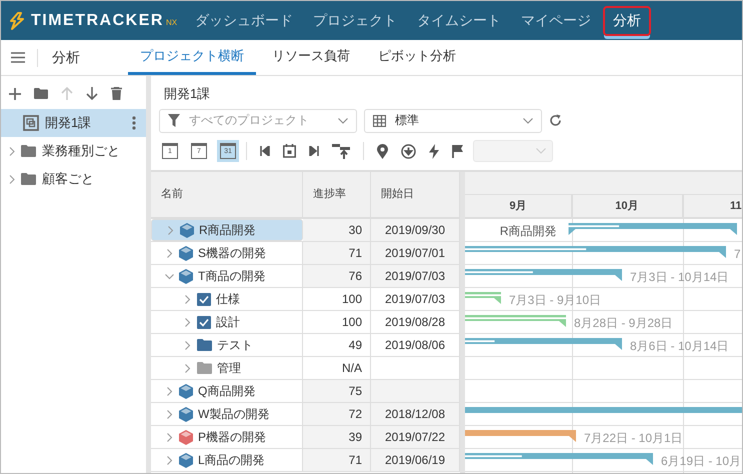 This screenshot has width=743, height=474. Describe the element at coordinates (337, 230) in the screenshot. I see `table-cell: 30` at that location.